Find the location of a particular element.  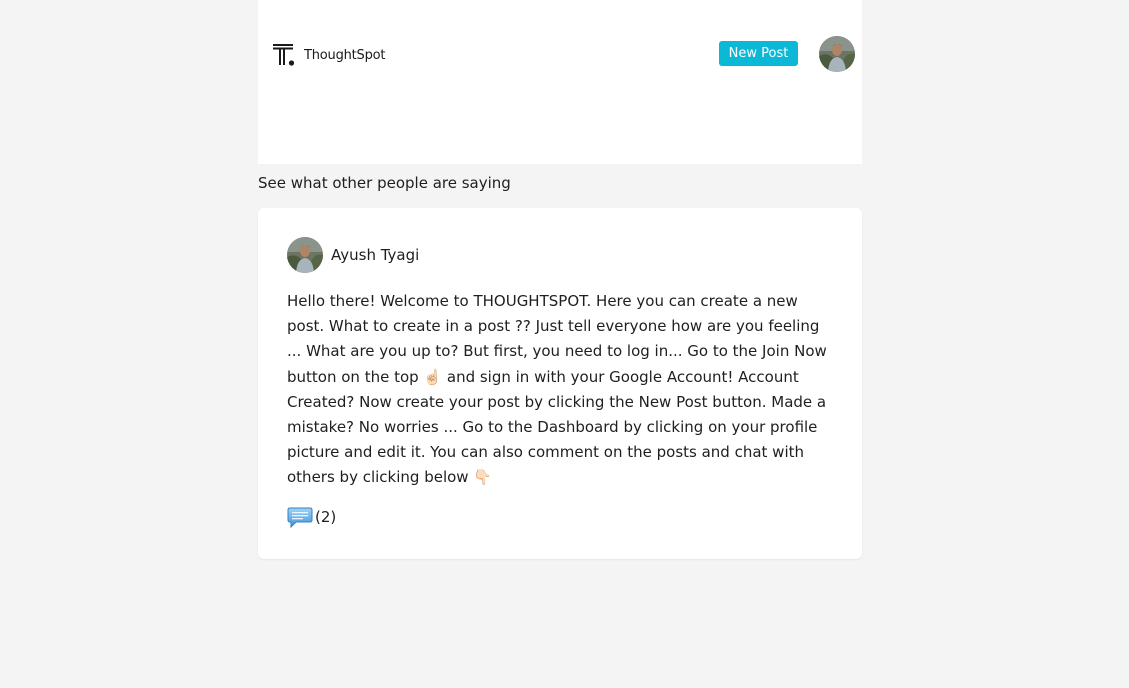

comments-button: (2) is located at coordinates (317, 517).